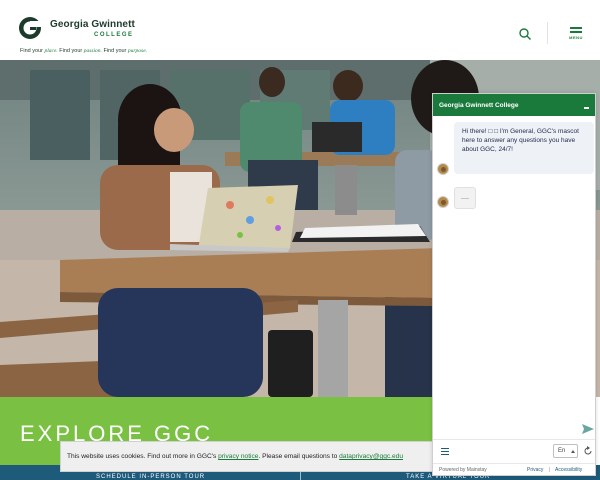 The width and height of the screenshot is (600, 480). I want to click on chat-title: Georgia Gwinnett College, so click(479, 105).